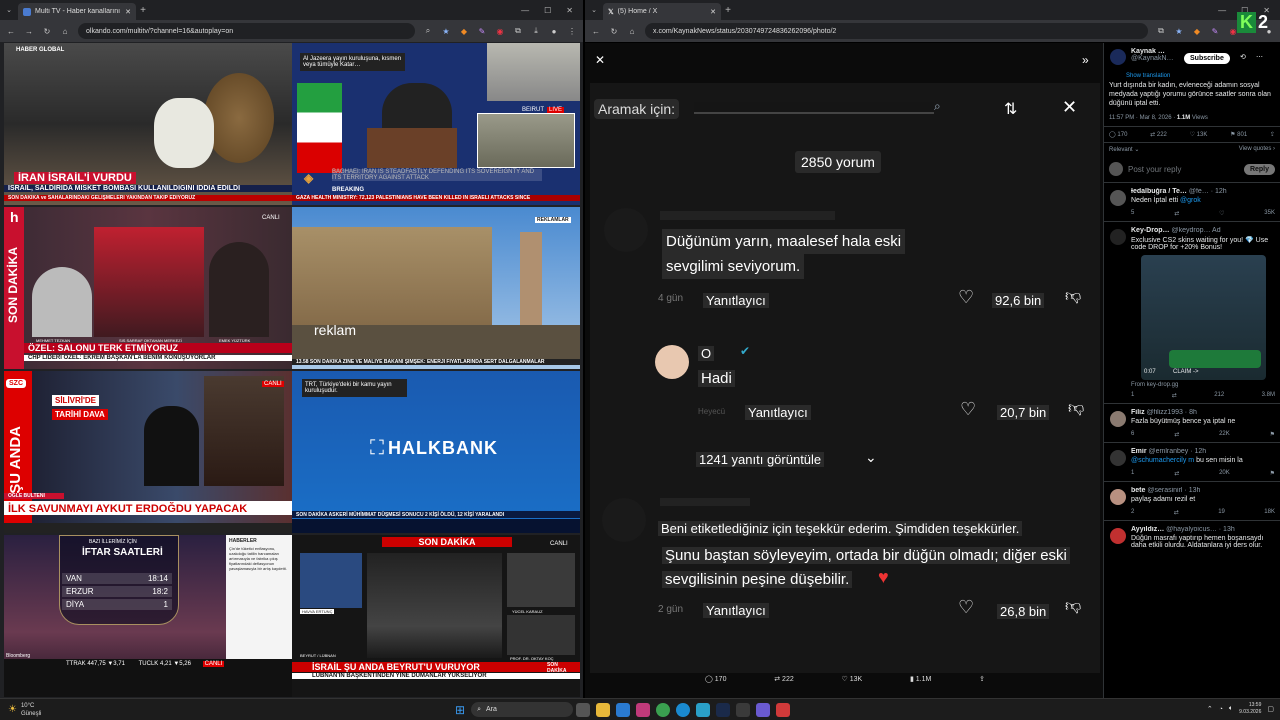 The height and width of the screenshot is (720, 1280). What do you see at coordinates (920, 679) in the screenshot?
I see `view-count: ▮ 1.1M` at bounding box center [920, 679].